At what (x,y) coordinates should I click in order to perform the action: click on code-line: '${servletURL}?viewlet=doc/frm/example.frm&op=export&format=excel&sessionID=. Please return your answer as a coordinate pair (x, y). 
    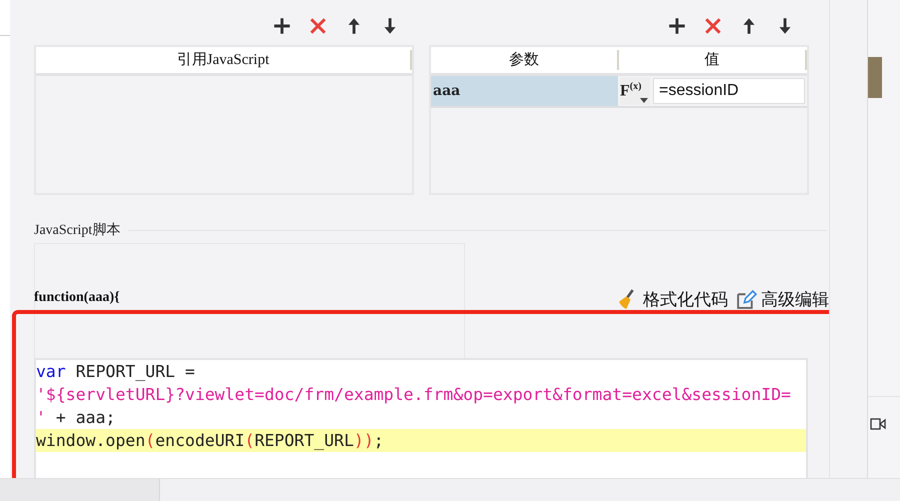
    Looking at the image, I should click on (414, 395).